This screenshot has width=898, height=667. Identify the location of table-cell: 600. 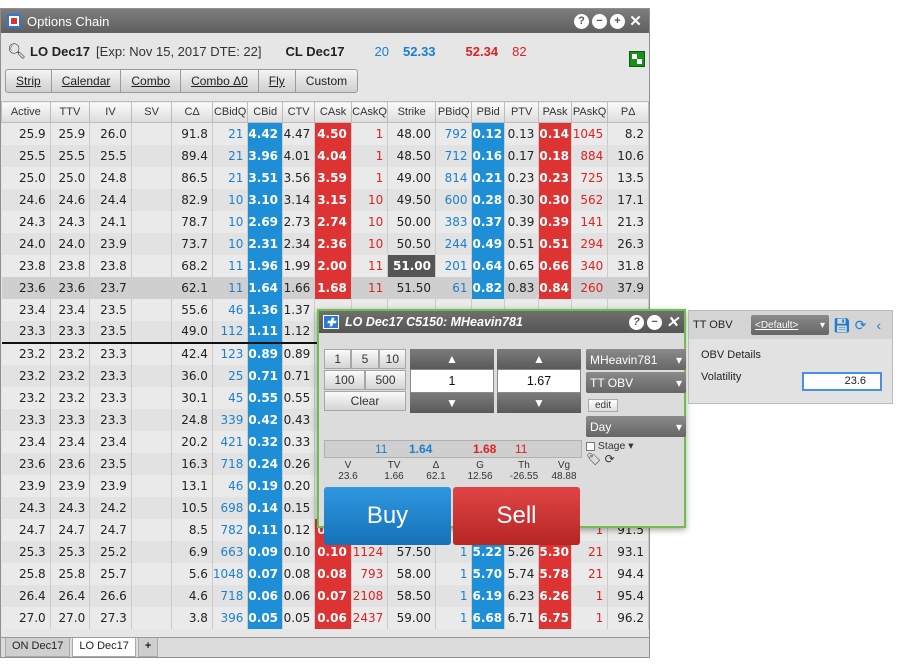
(454, 199).